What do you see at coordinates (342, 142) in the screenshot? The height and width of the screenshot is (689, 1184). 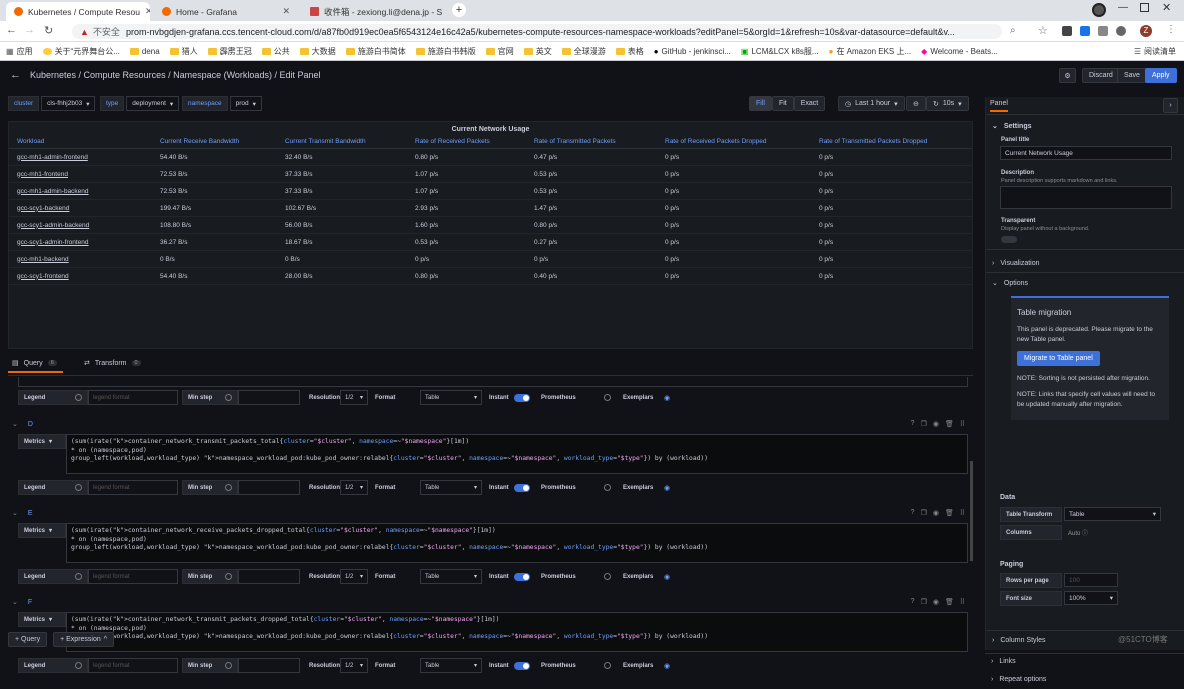 I see `column-header: Current Transmit Bandwidth` at bounding box center [342, 142].